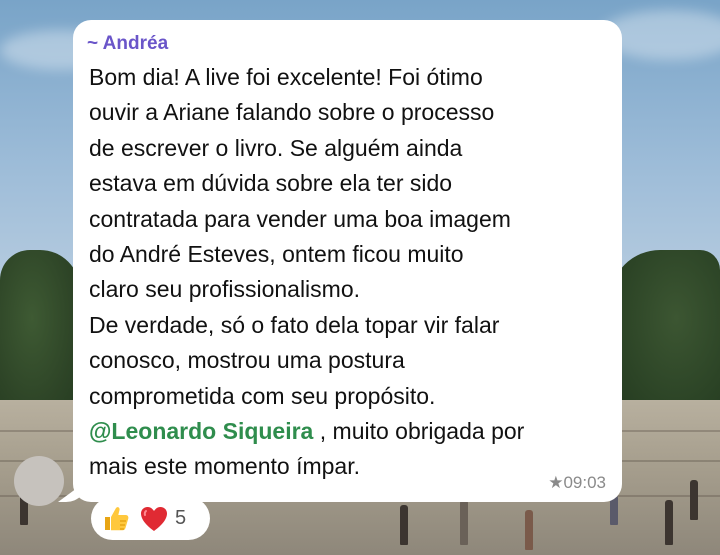  Describe the element at coordinates (262, 395) in the screenshot. I see `message-line: comprometida com seu propósito.` at that location.